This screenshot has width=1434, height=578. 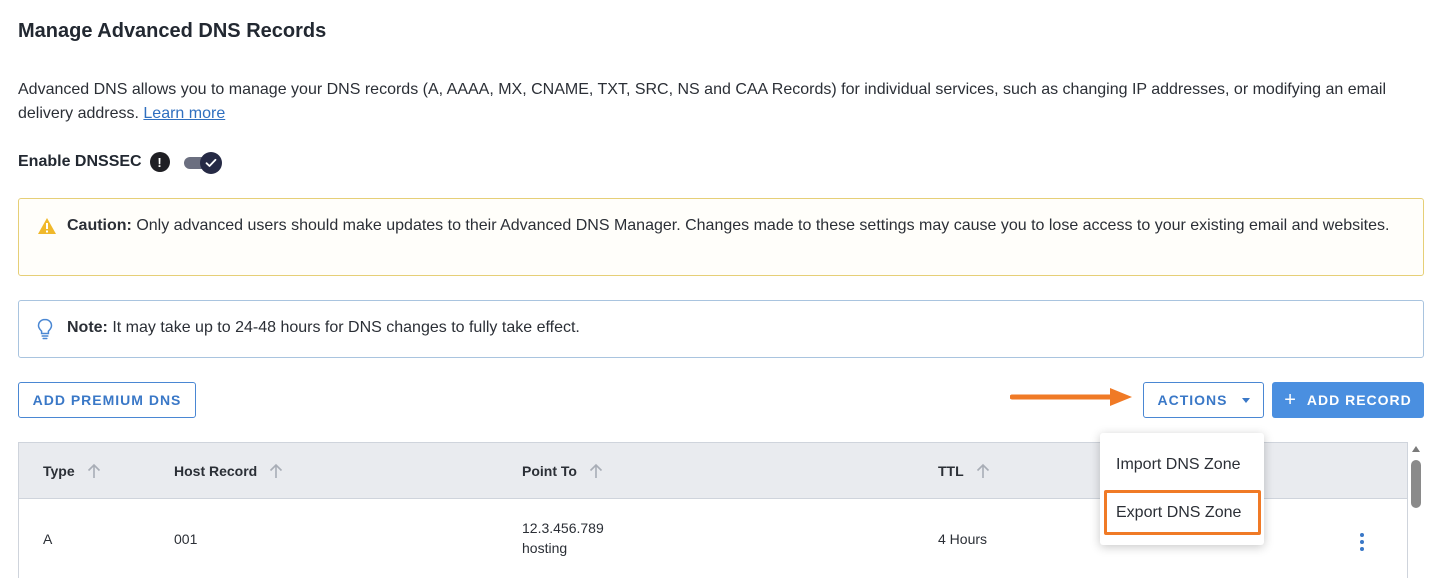 I want to click on orange-arrow-icon, so click(x=1071, y=397).